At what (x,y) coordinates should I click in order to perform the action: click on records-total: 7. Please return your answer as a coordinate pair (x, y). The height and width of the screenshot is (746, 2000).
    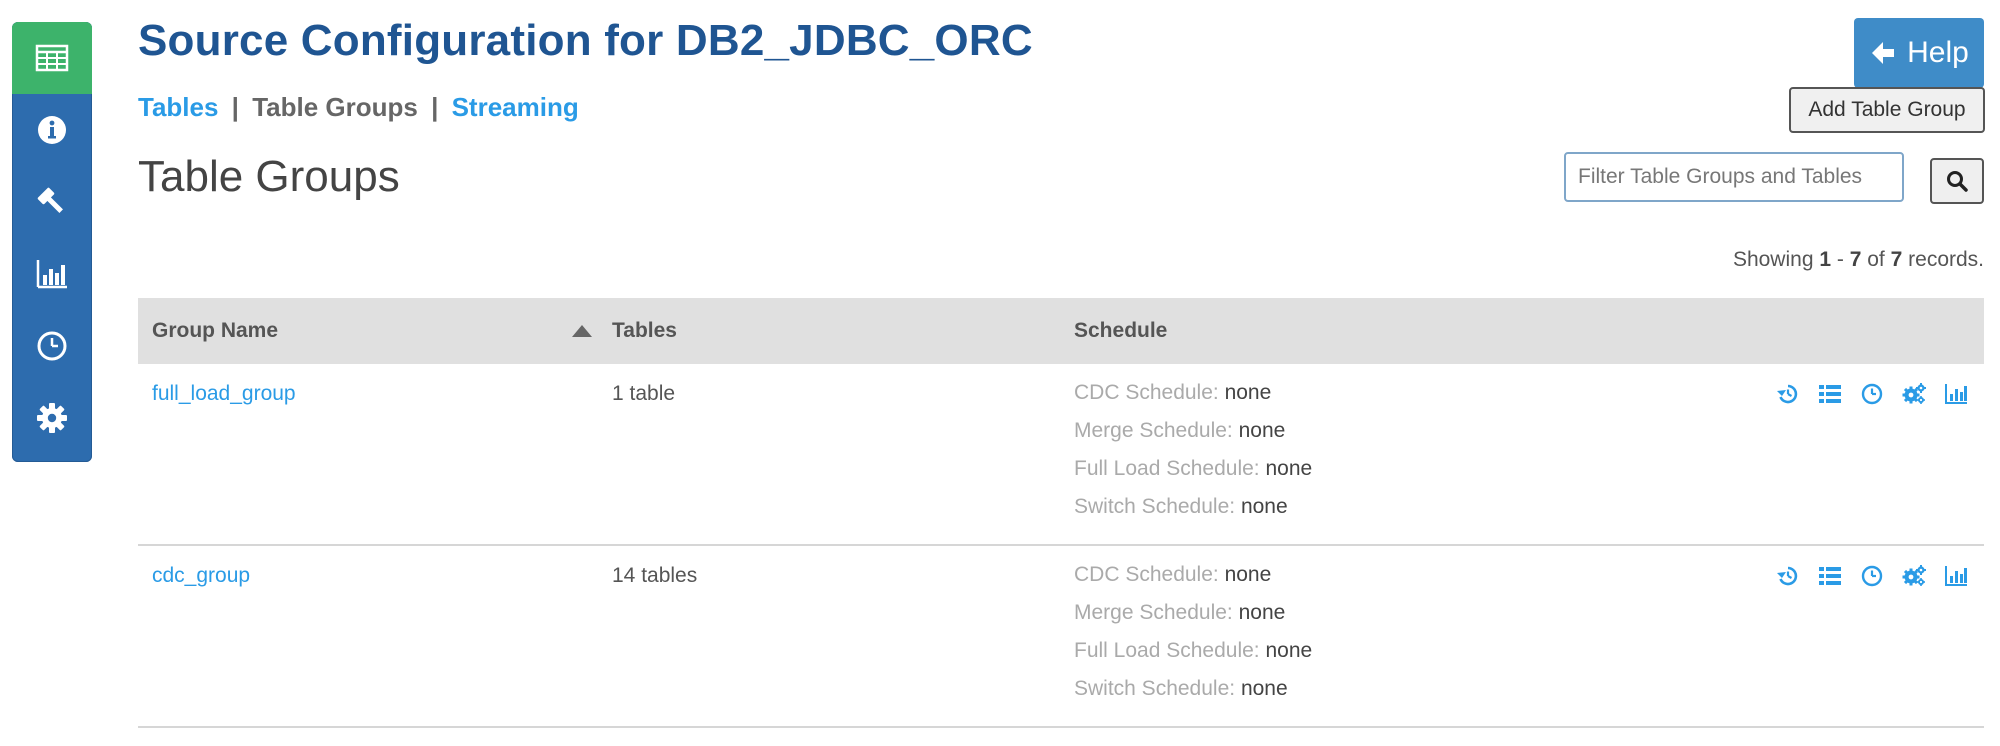
    Looking at the image, I should click on (1896, 259).